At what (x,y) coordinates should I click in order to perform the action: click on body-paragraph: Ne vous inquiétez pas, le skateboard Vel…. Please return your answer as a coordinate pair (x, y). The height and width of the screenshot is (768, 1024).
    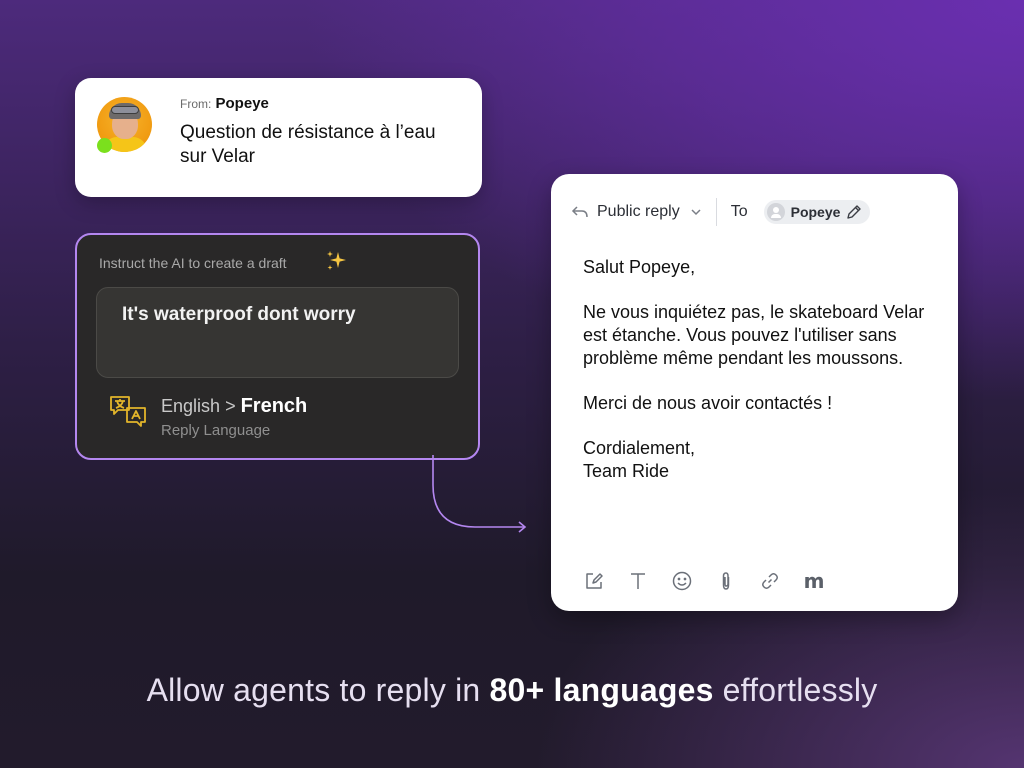
    Looking at the image, I should click on (754, 335).